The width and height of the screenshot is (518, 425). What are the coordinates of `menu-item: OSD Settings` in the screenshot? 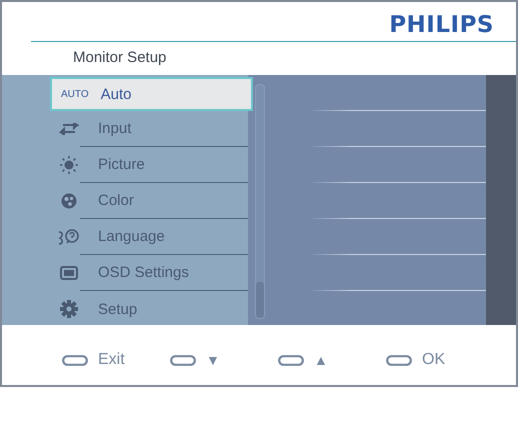 It's located at (164, 273).